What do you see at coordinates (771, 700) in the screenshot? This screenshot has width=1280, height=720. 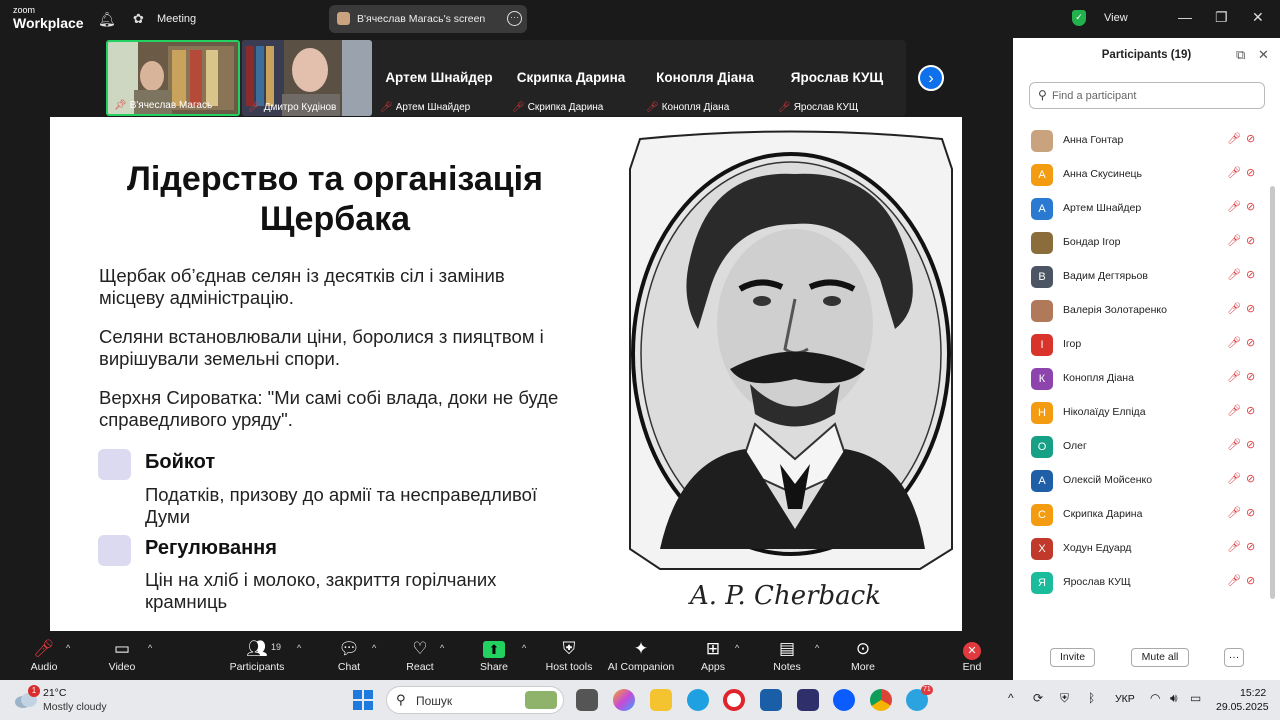 I see `store-icon` at bounding box center [771, 700].